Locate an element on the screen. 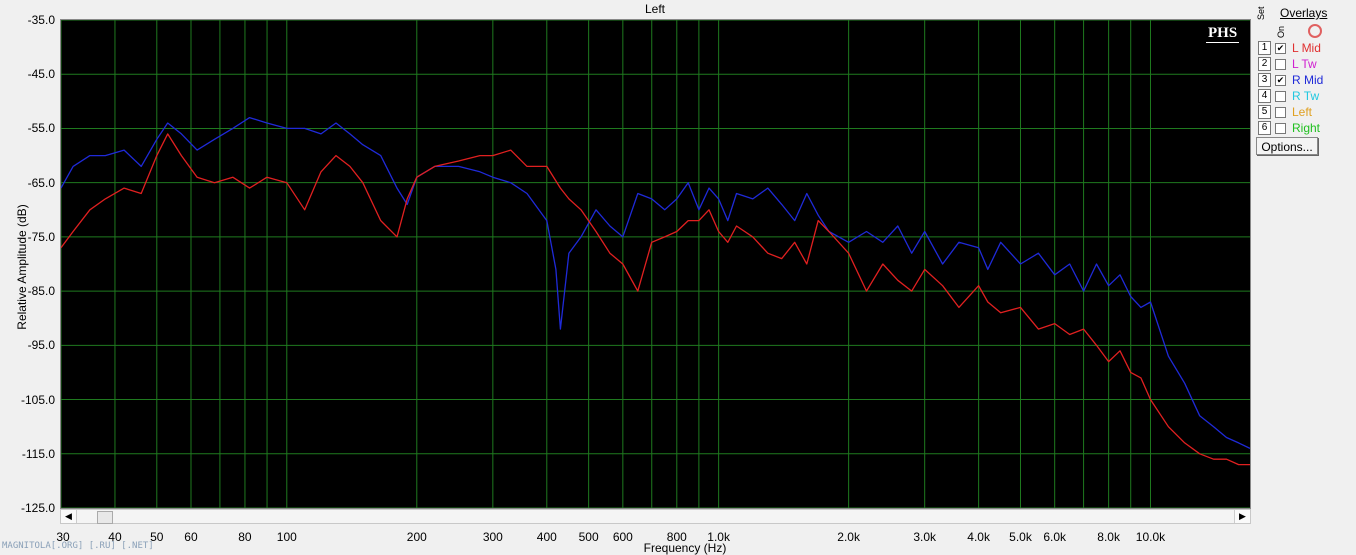  y-tick-label: -105.0 is located at coordinates (37, 399).